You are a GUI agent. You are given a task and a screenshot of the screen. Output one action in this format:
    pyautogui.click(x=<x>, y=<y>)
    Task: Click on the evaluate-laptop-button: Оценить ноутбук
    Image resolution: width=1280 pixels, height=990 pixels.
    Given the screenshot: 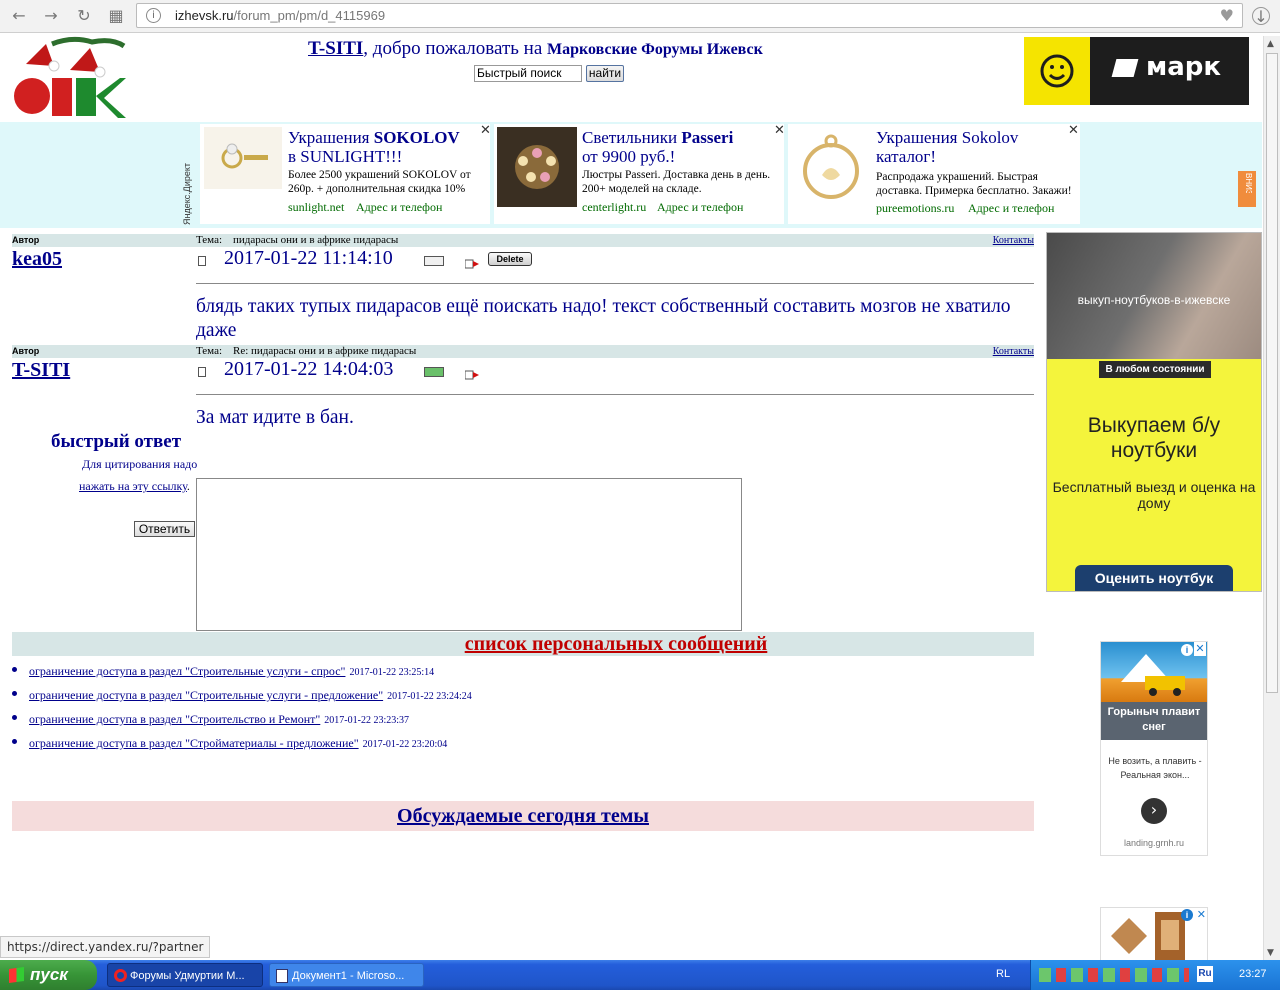 What is the action you would take?
    pyautogui.click(x=1154, y=578)
    